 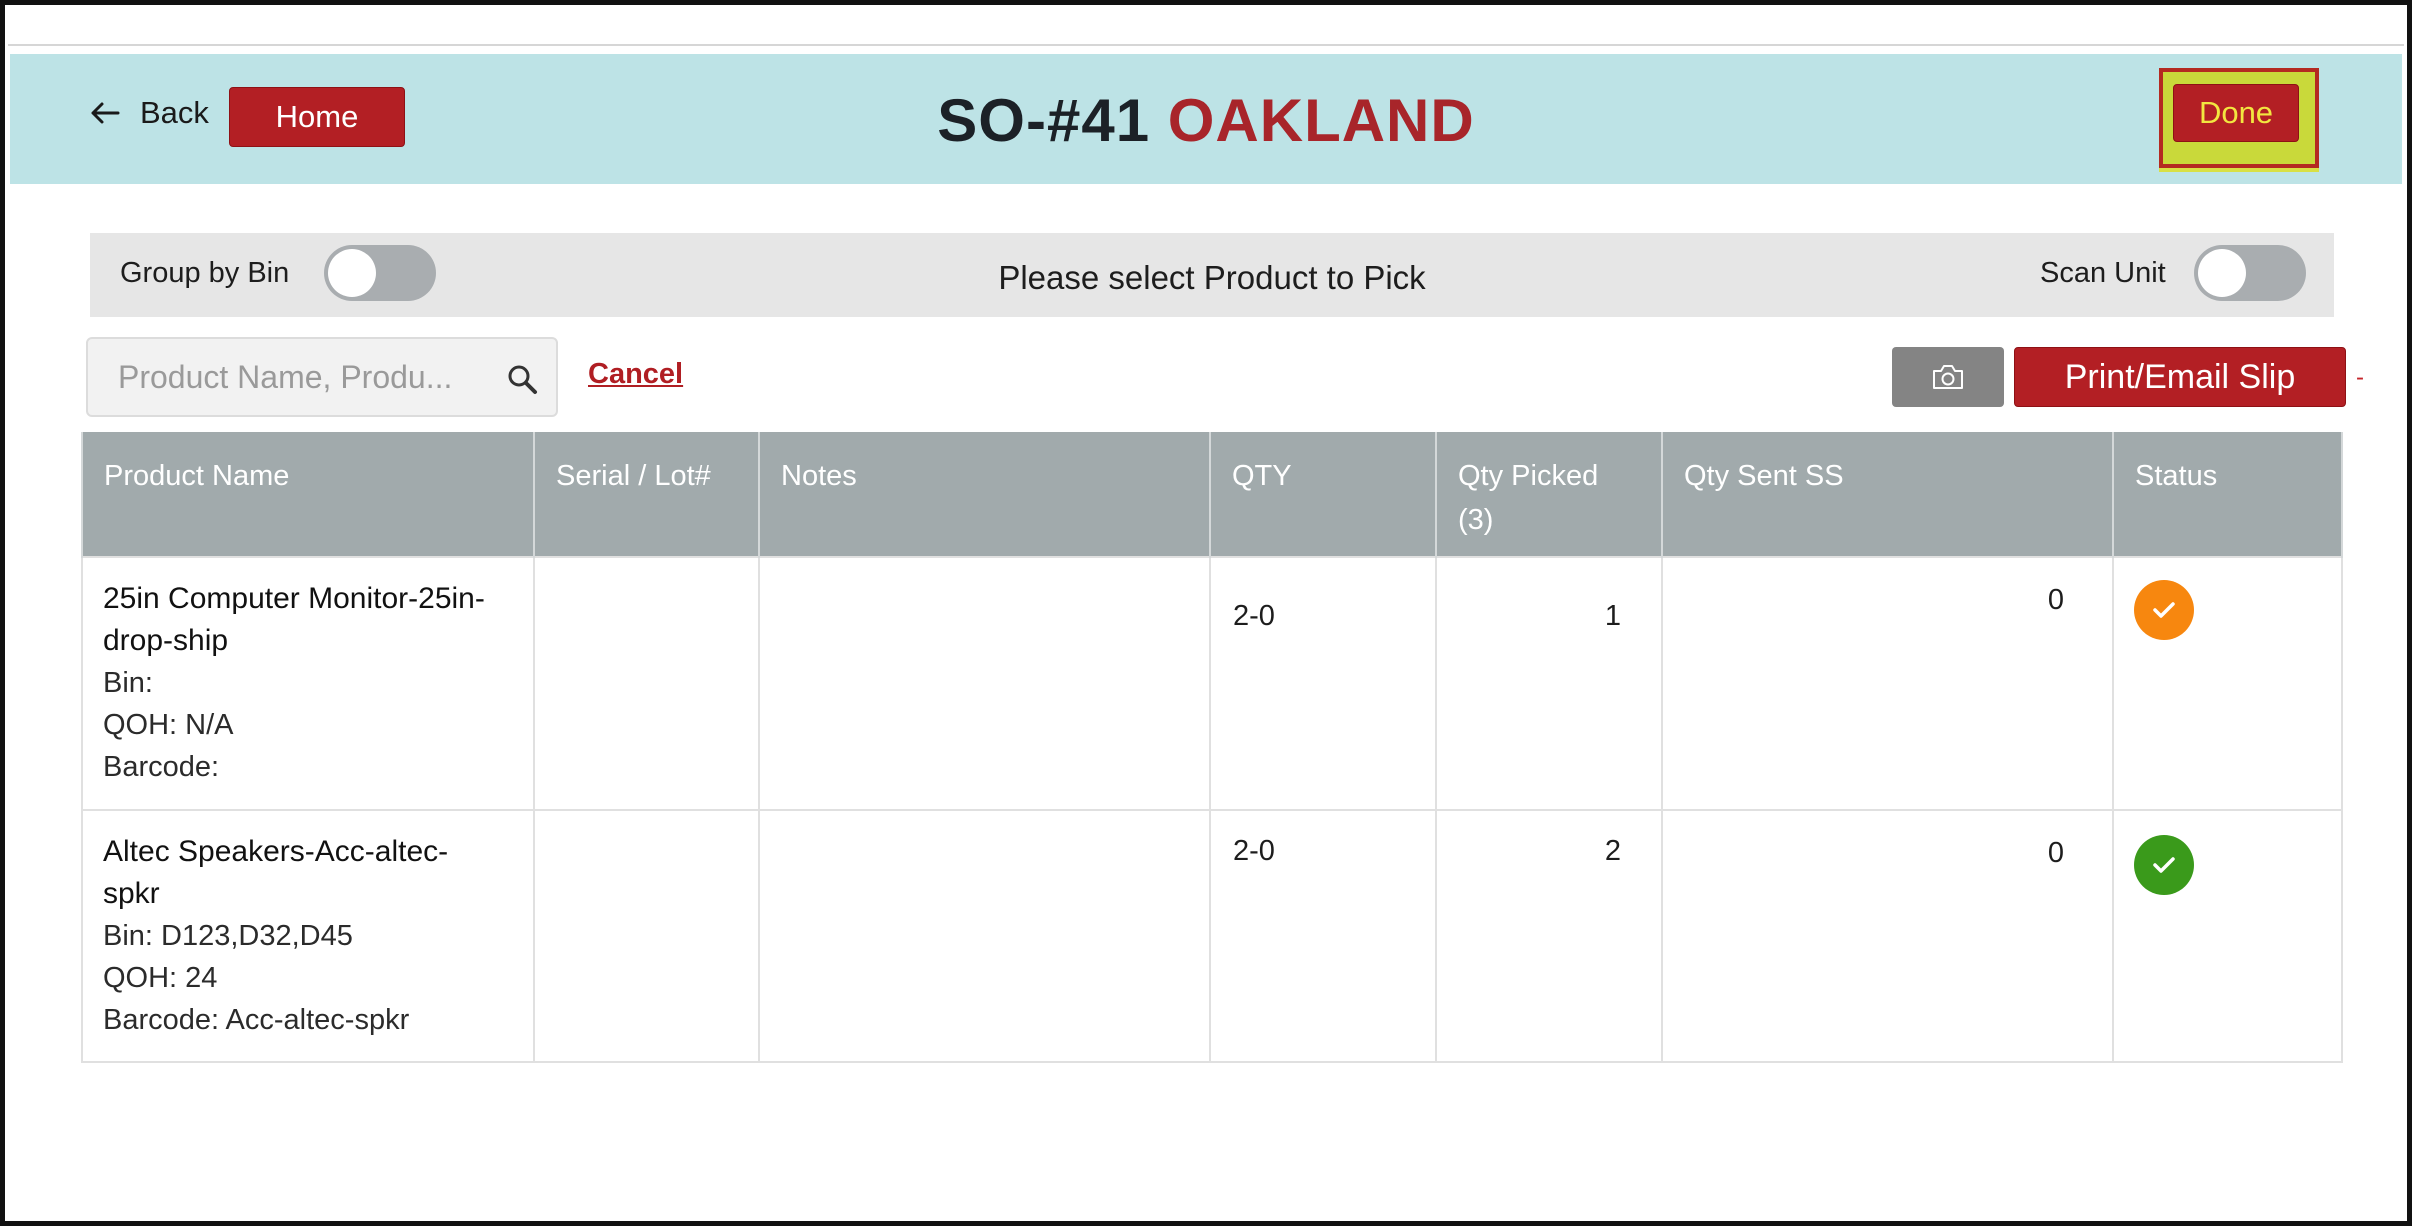 What do you see at coordinates (2222, 273) in the screenshot?
I see `toggle-knob` at bounding box center [2222, 273].